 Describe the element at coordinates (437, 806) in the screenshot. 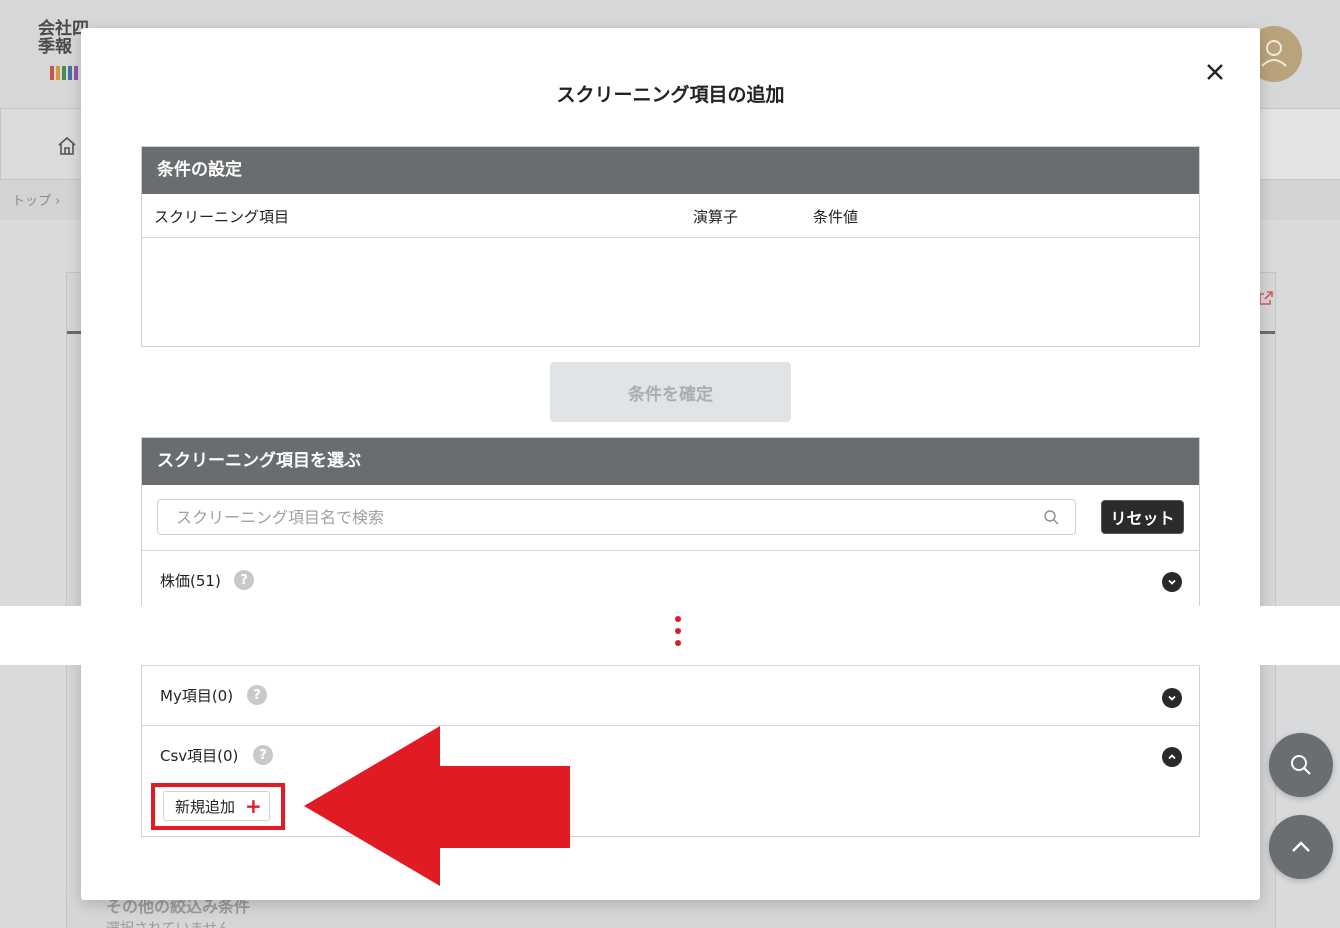

I see `annotation-arrow-icon` at that location.